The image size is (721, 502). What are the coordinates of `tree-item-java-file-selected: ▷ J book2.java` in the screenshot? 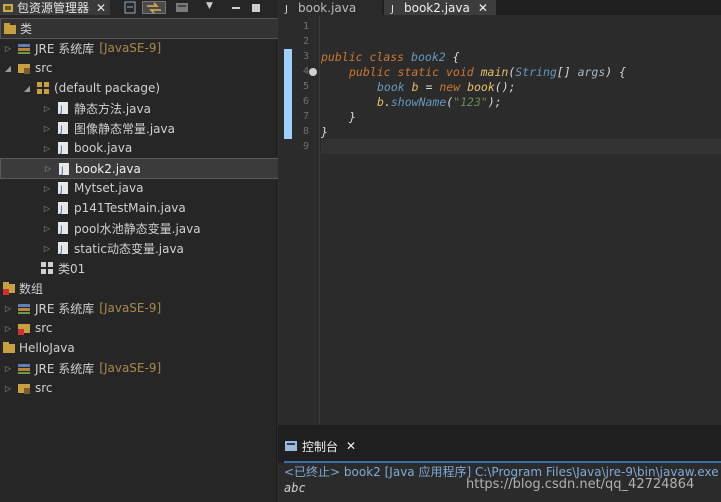 It's located at (139, 168).